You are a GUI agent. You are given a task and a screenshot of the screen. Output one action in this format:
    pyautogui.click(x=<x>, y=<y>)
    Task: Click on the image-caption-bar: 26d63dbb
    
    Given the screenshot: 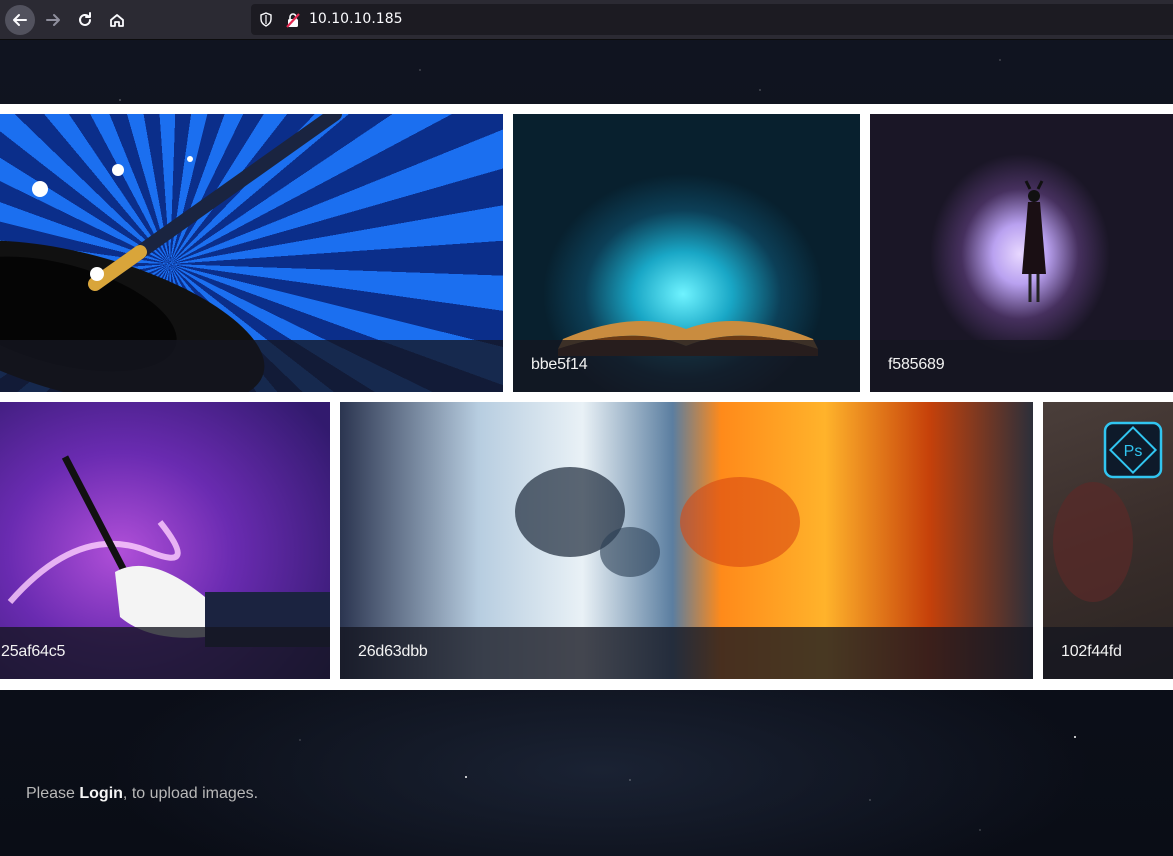 What is the action you would take?
    pyautogui.click(x=686, y=653)
    